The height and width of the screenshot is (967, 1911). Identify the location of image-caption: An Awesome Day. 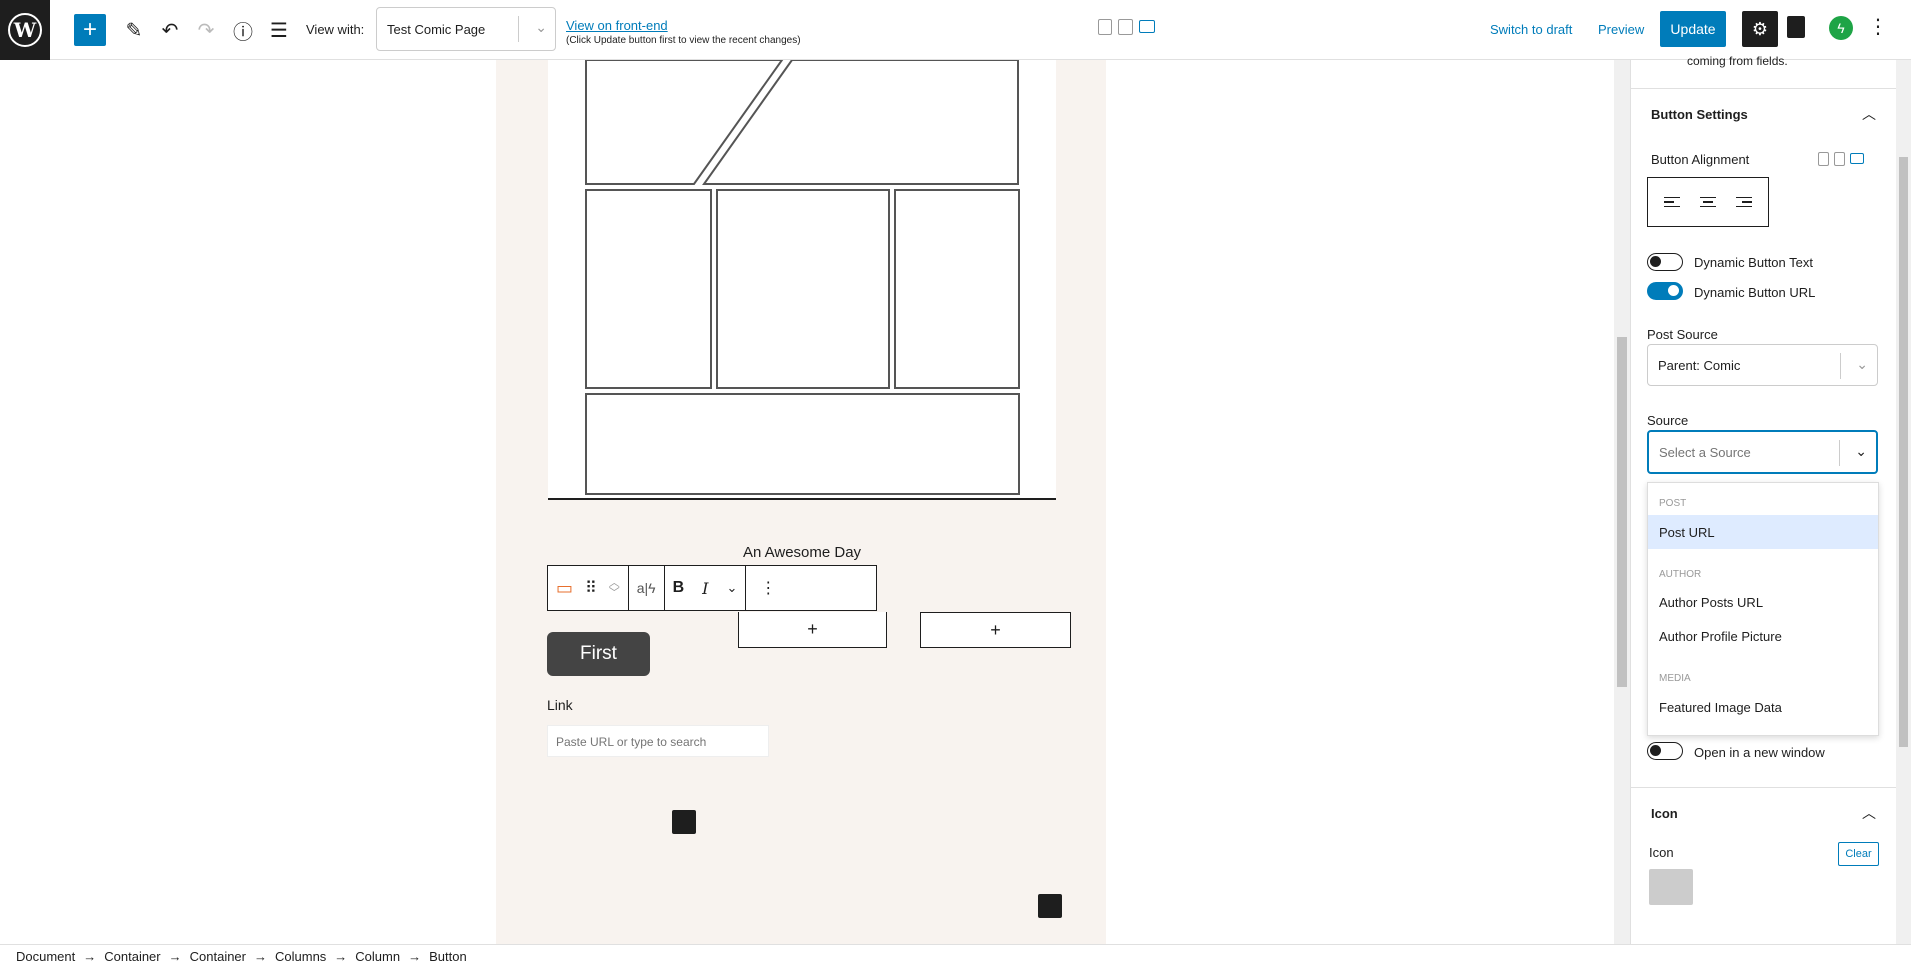
(802, 552).